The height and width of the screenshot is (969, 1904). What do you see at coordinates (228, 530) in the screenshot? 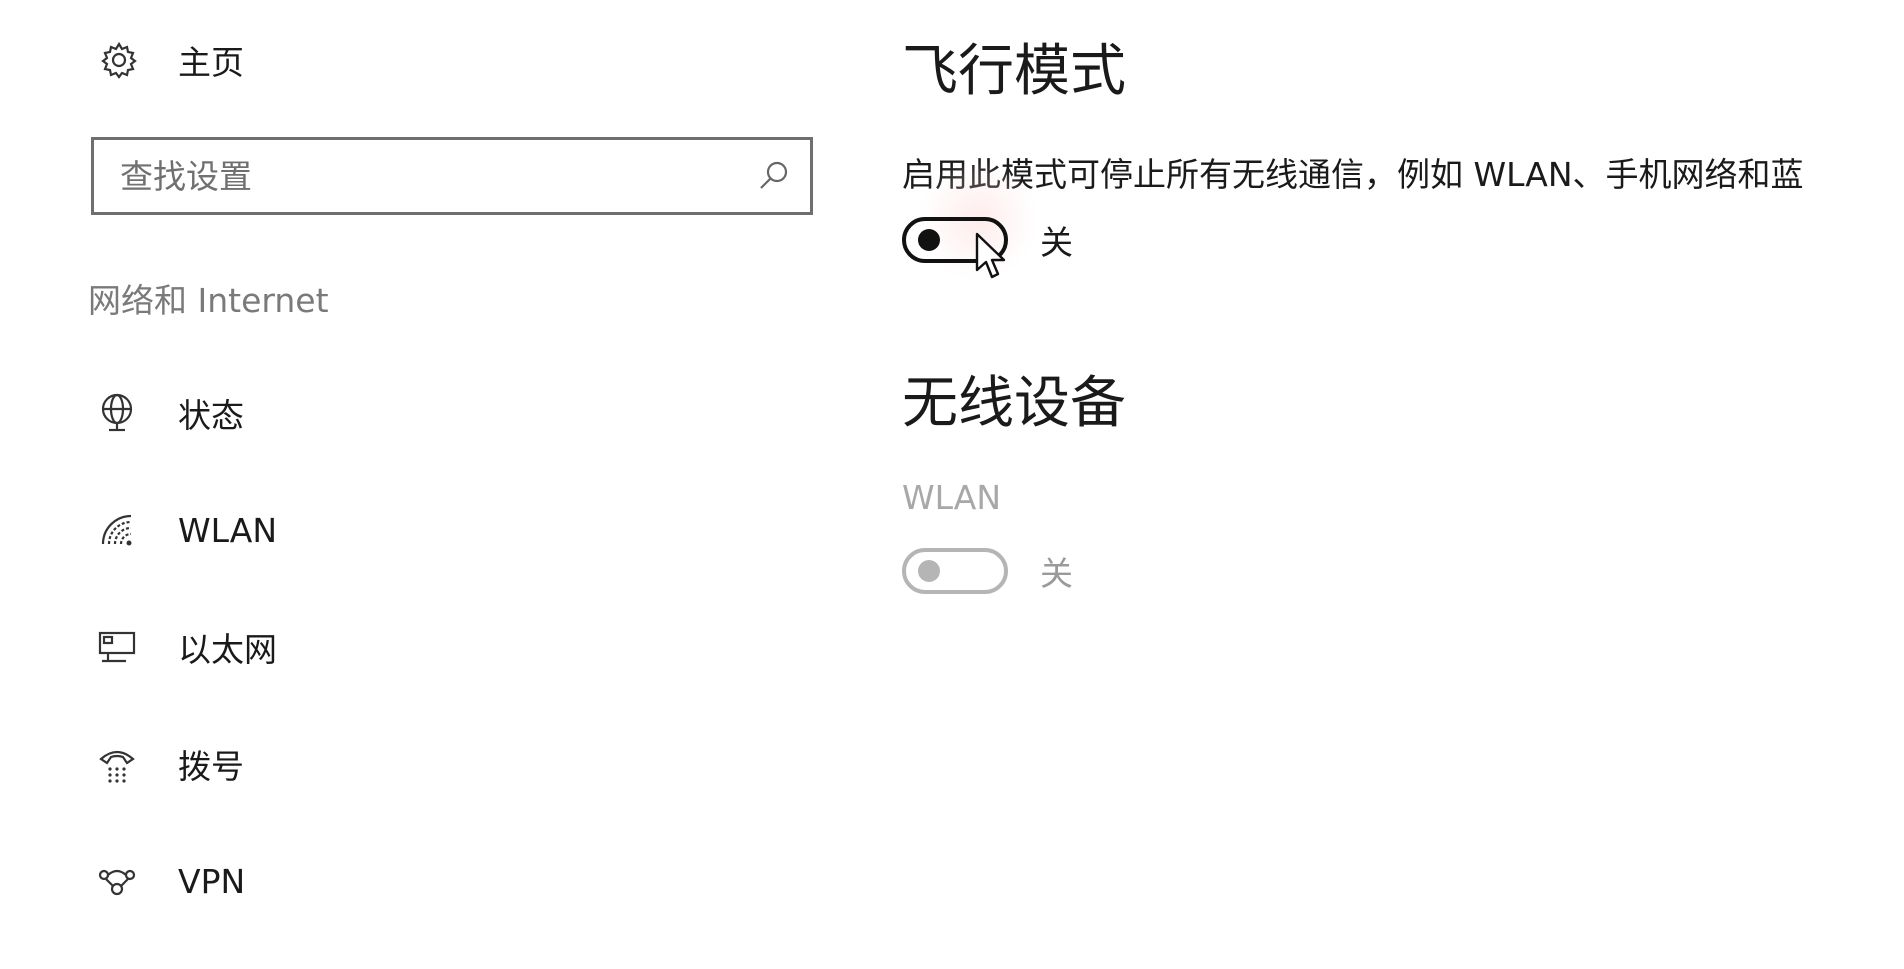
I see `sidebar-item-label: WLAN` at bounding box center [228, 530].